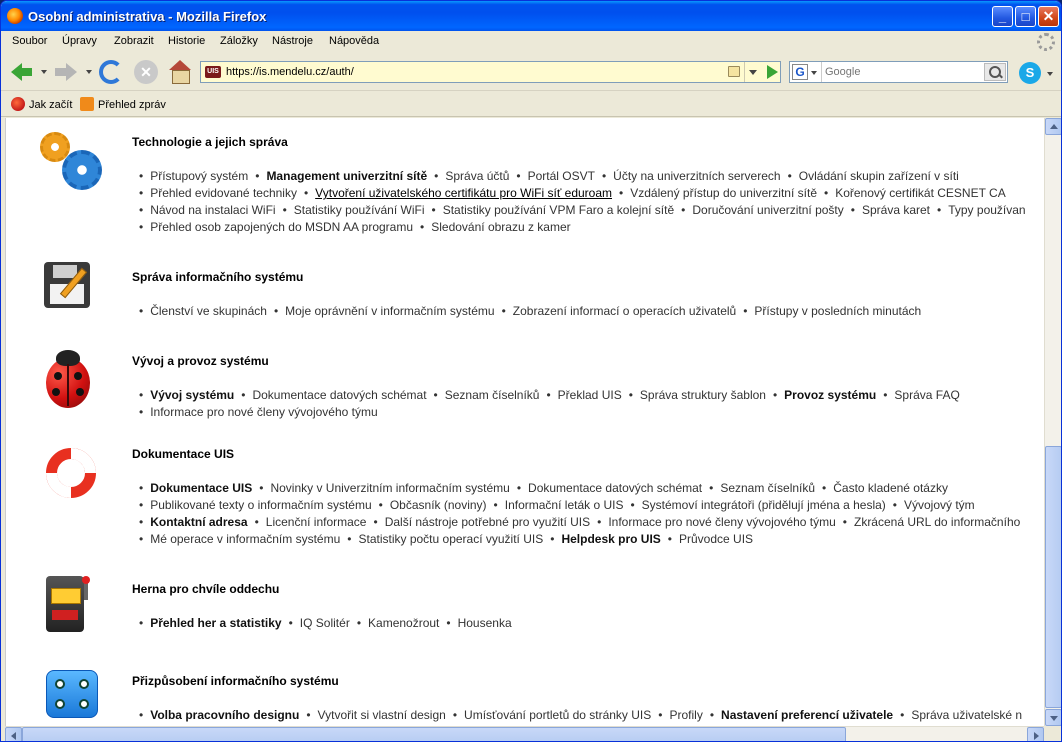 This screenshot has width=1062, height=742. I want to click on menu-link: Zkrácená URL do informačního, so click(937, 522).